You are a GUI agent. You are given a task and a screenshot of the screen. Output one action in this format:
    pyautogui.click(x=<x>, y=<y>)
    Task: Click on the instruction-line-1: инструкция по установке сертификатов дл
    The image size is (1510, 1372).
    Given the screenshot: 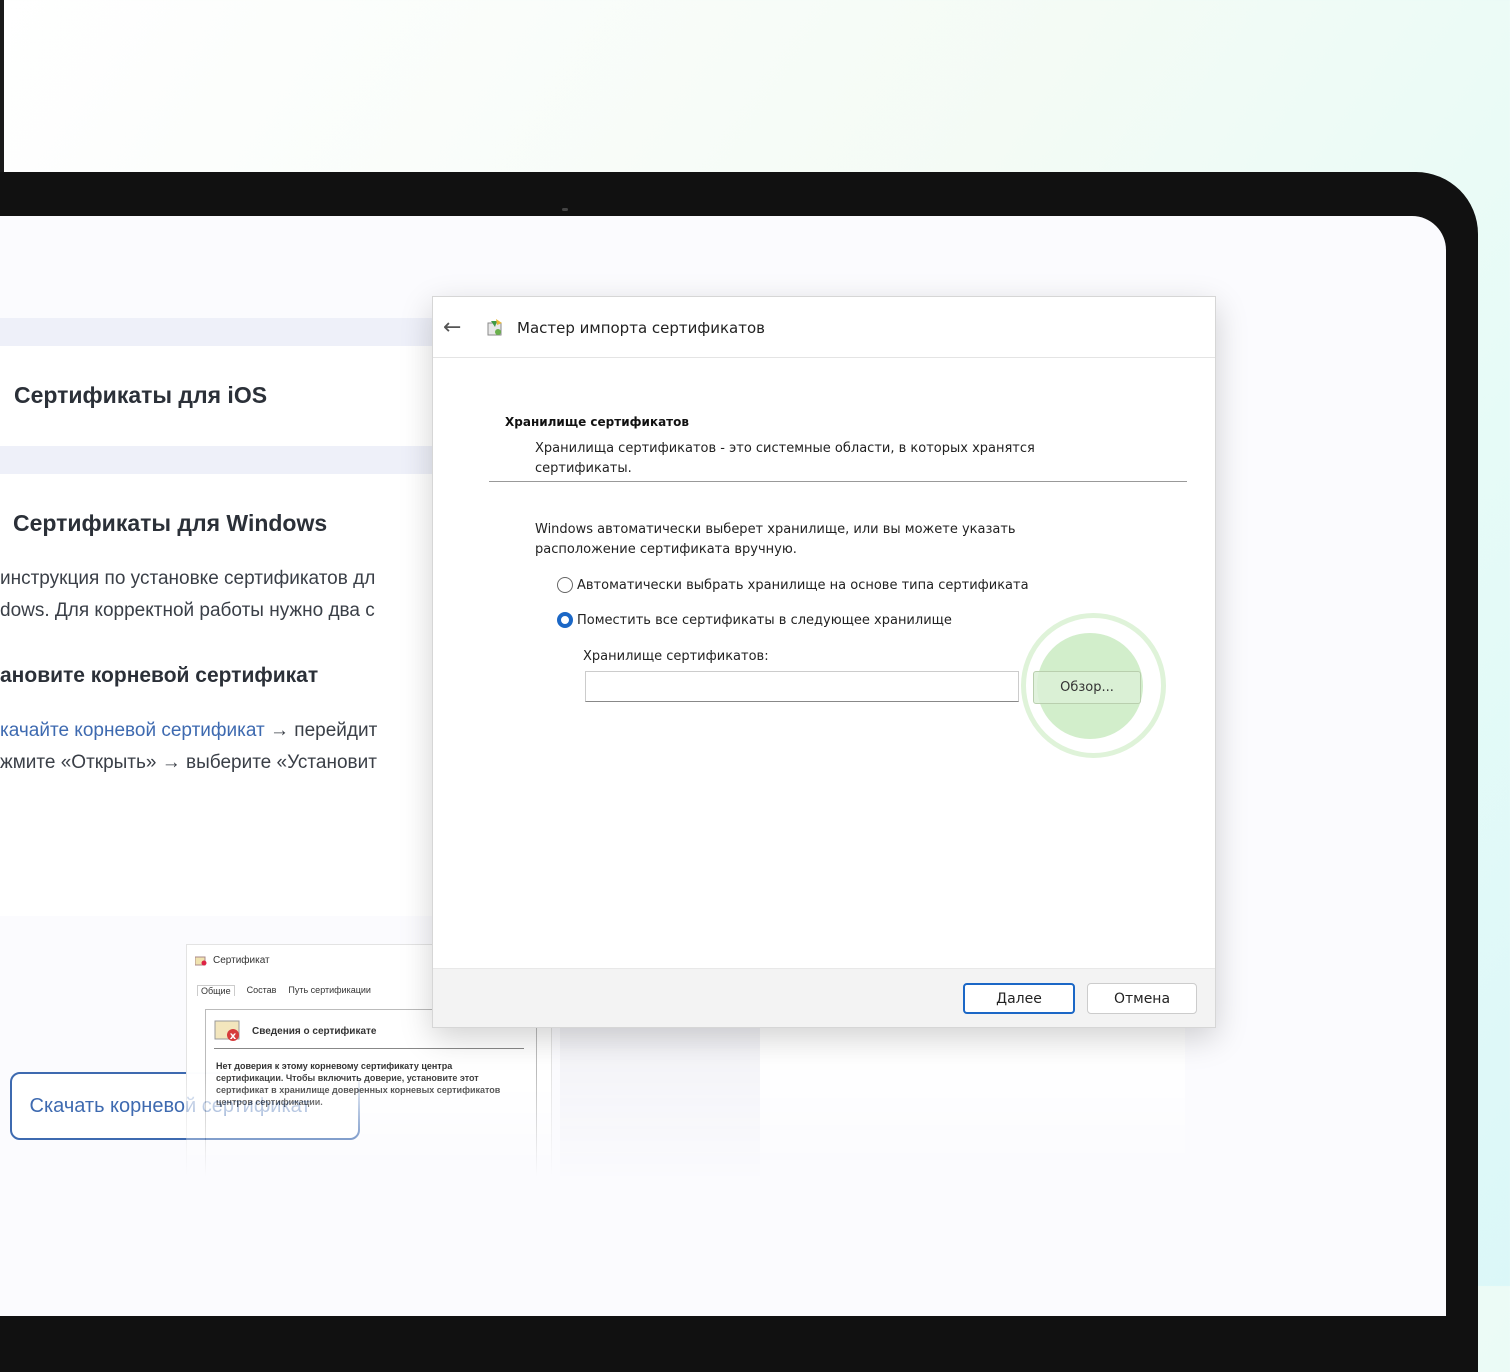 What is the action you would take?
    pyautogui.click(x=188, y=578)
    